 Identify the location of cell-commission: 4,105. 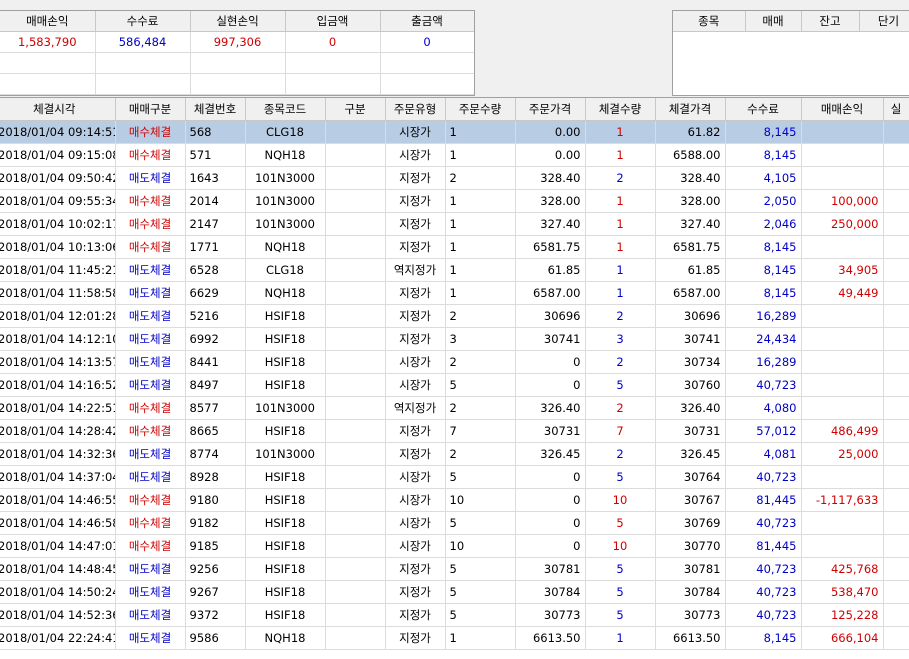
(763, 178).